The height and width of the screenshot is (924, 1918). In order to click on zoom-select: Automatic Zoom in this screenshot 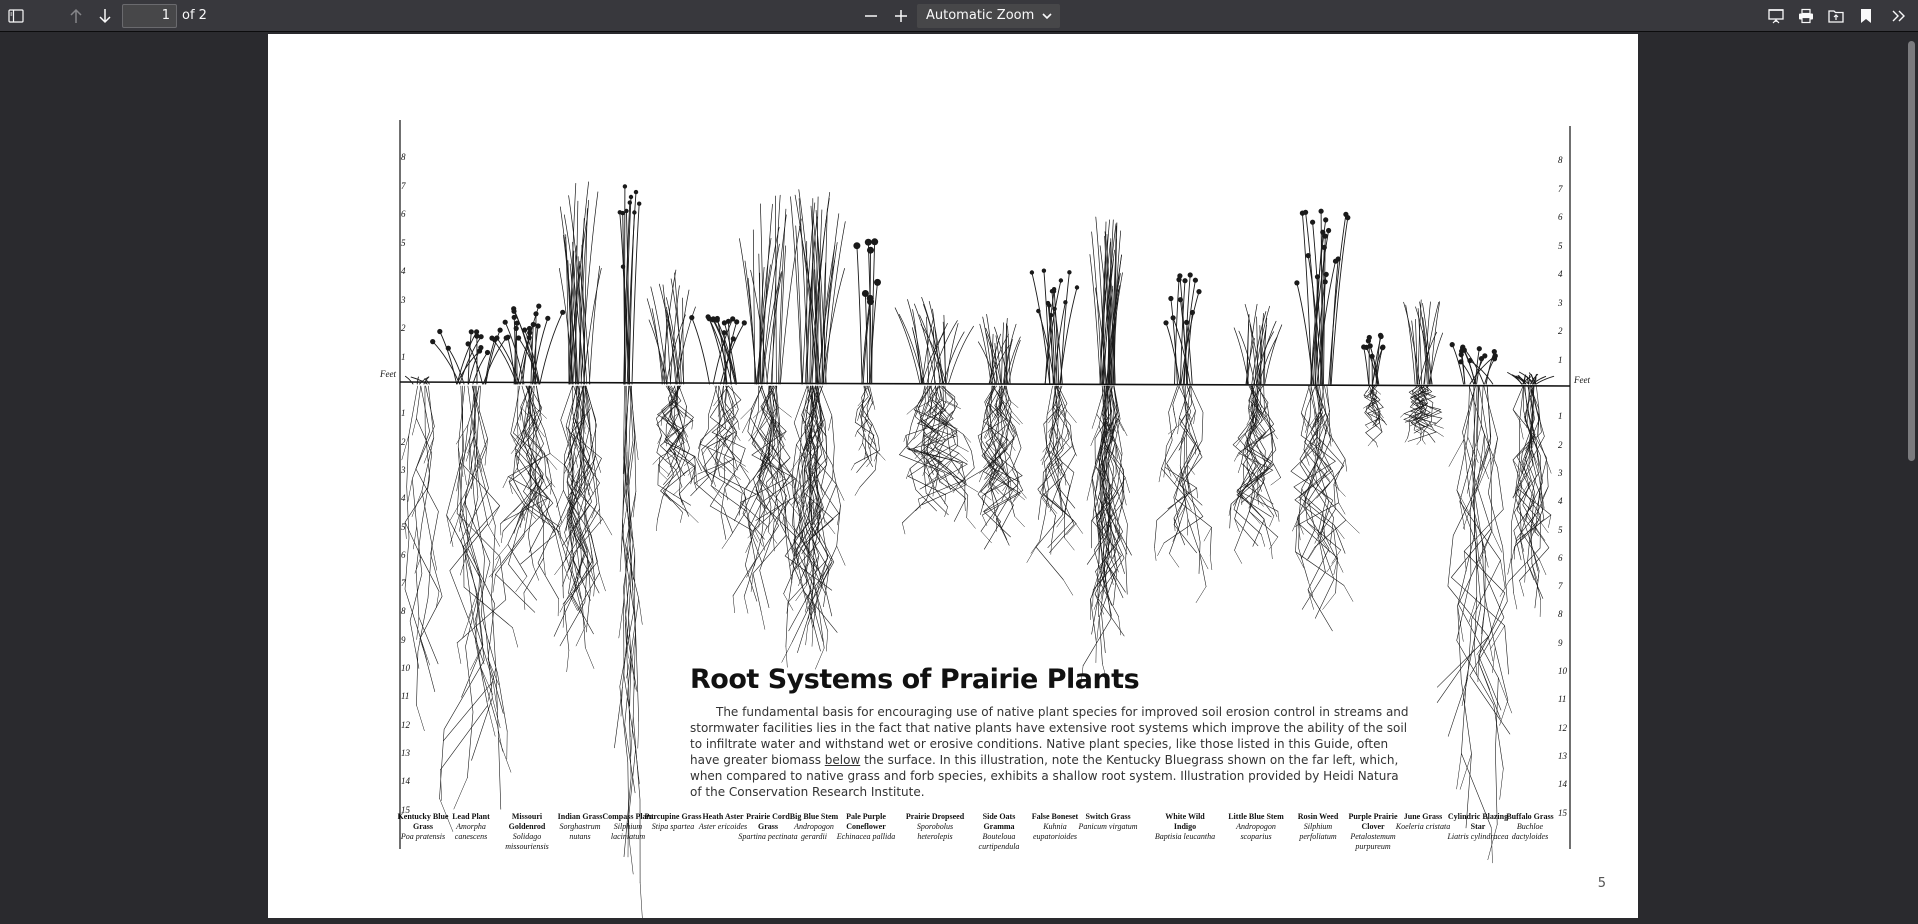, I will do `click(988, 16)`.